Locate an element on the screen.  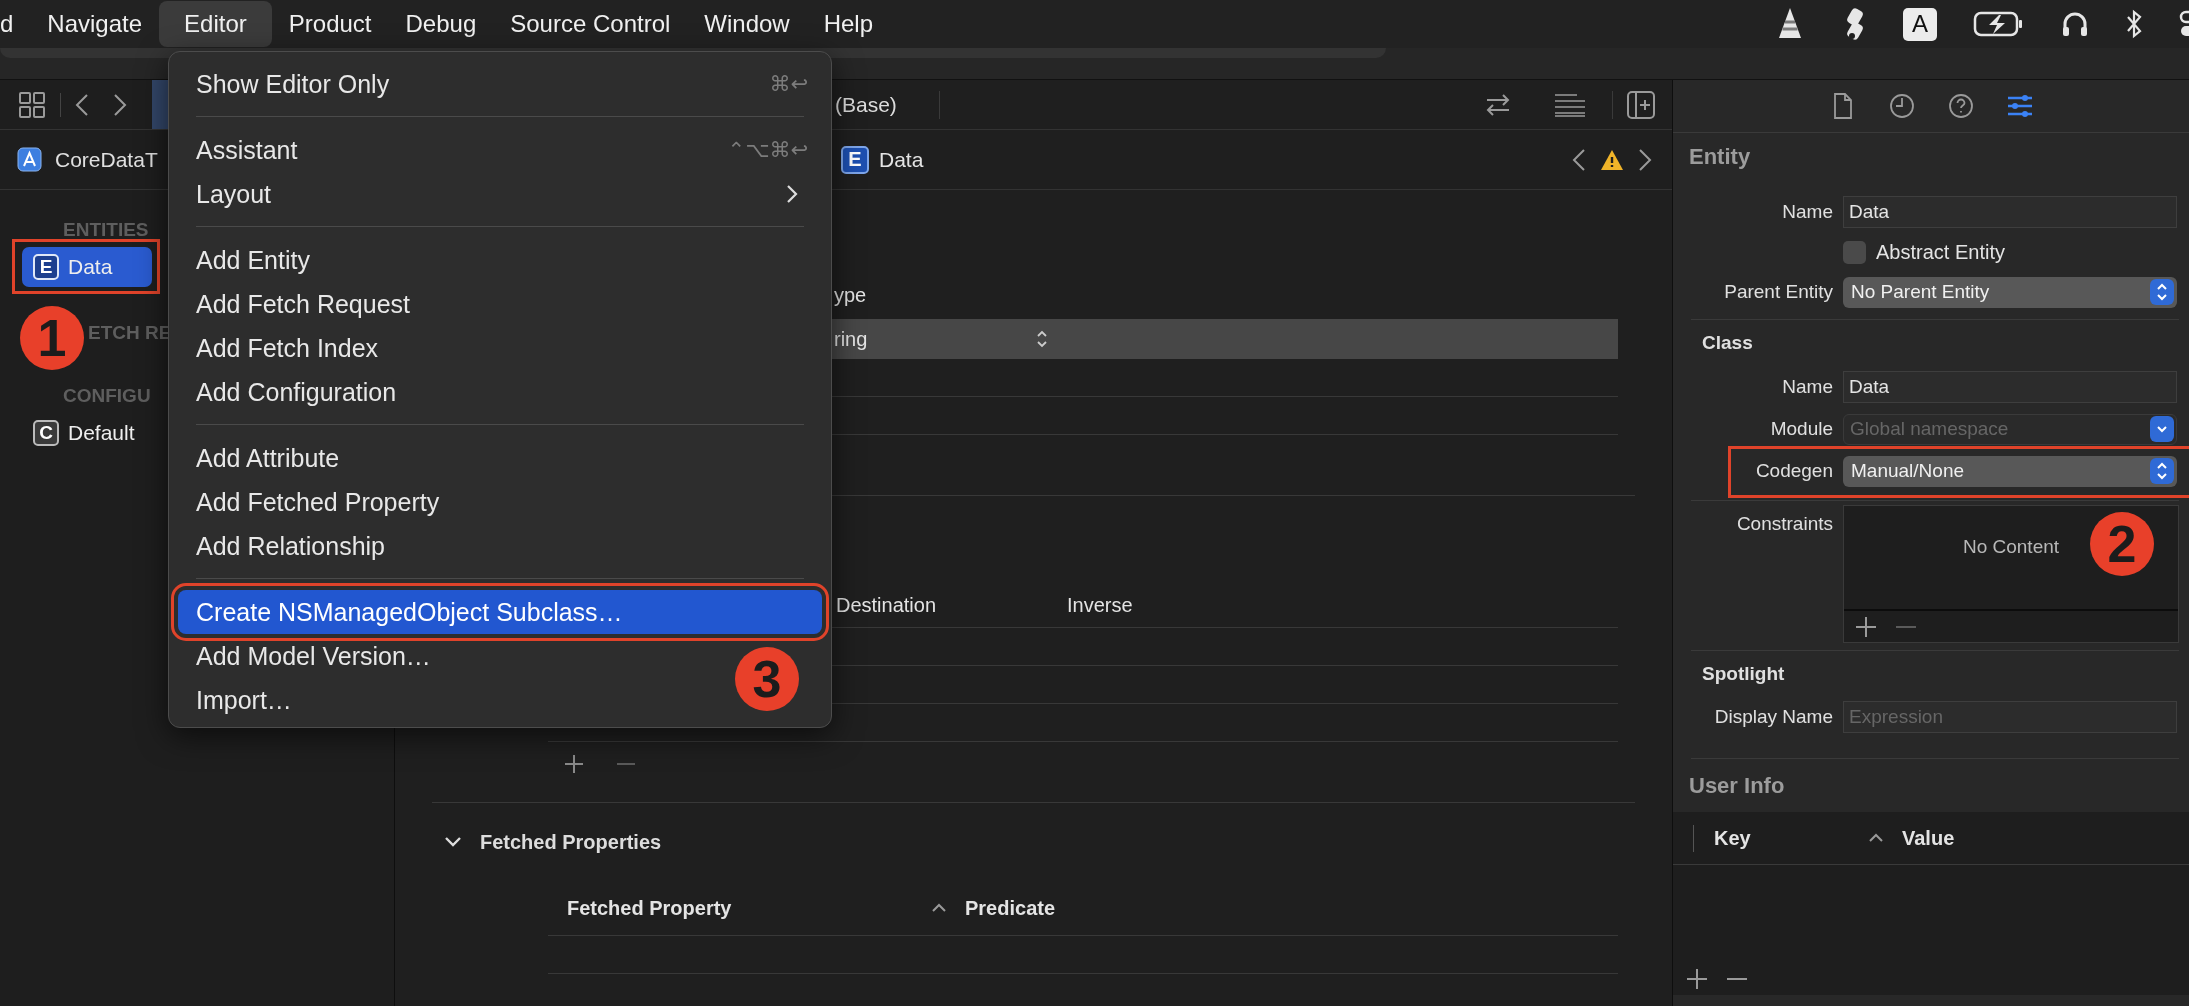
menu-item: Add Configuration is located at coordinates (294, 392).